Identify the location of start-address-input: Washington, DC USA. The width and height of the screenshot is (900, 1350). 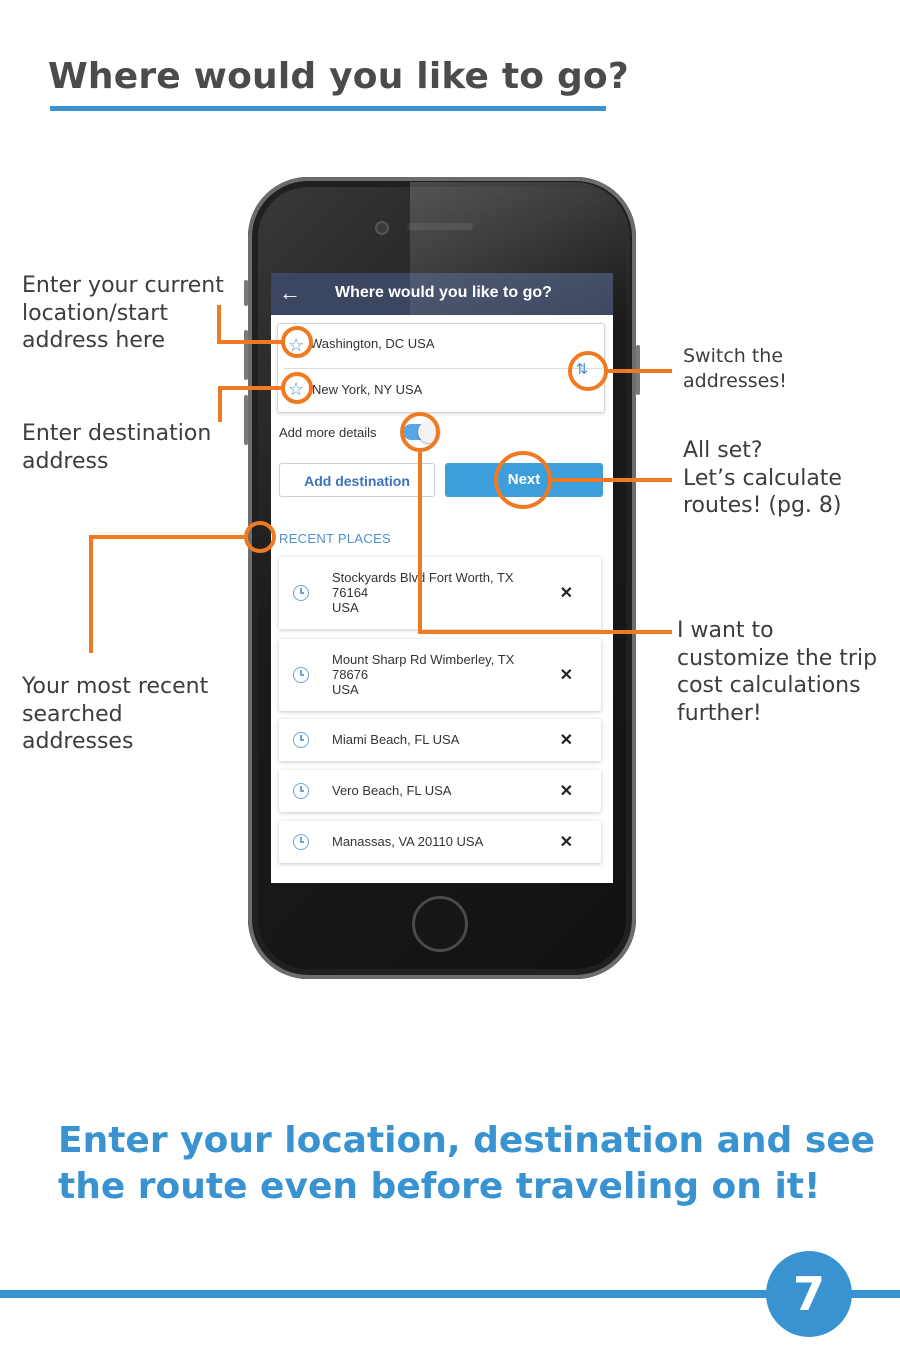
(372, 343).